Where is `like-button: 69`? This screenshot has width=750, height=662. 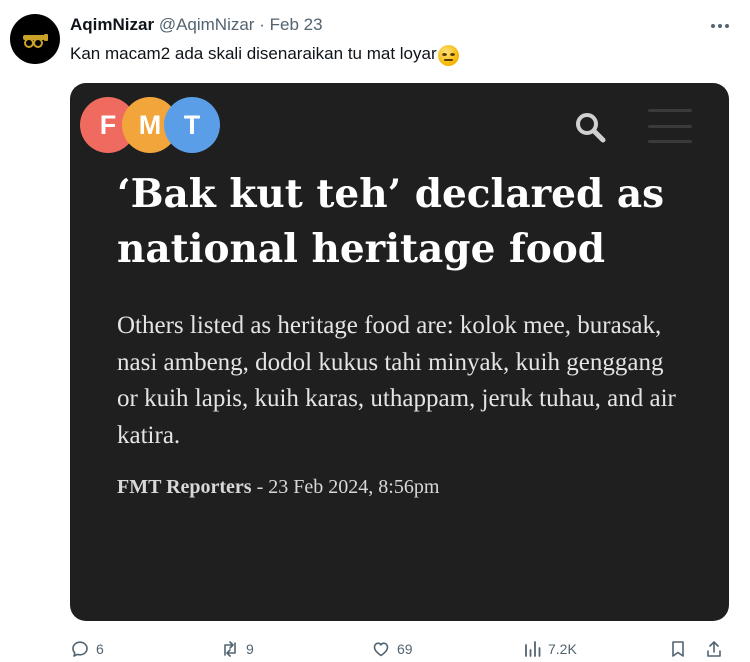 like-button: 69 is located at coordinates (392, 649).